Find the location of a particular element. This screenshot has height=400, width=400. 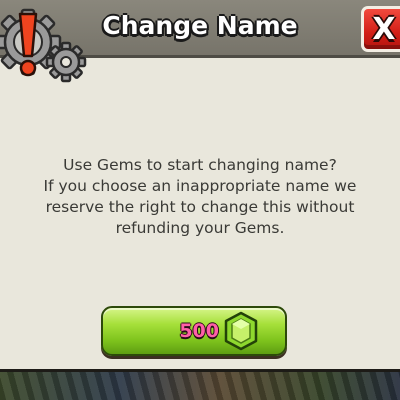

message-line: refunding your Gems. is located at coordinates (200, 228).